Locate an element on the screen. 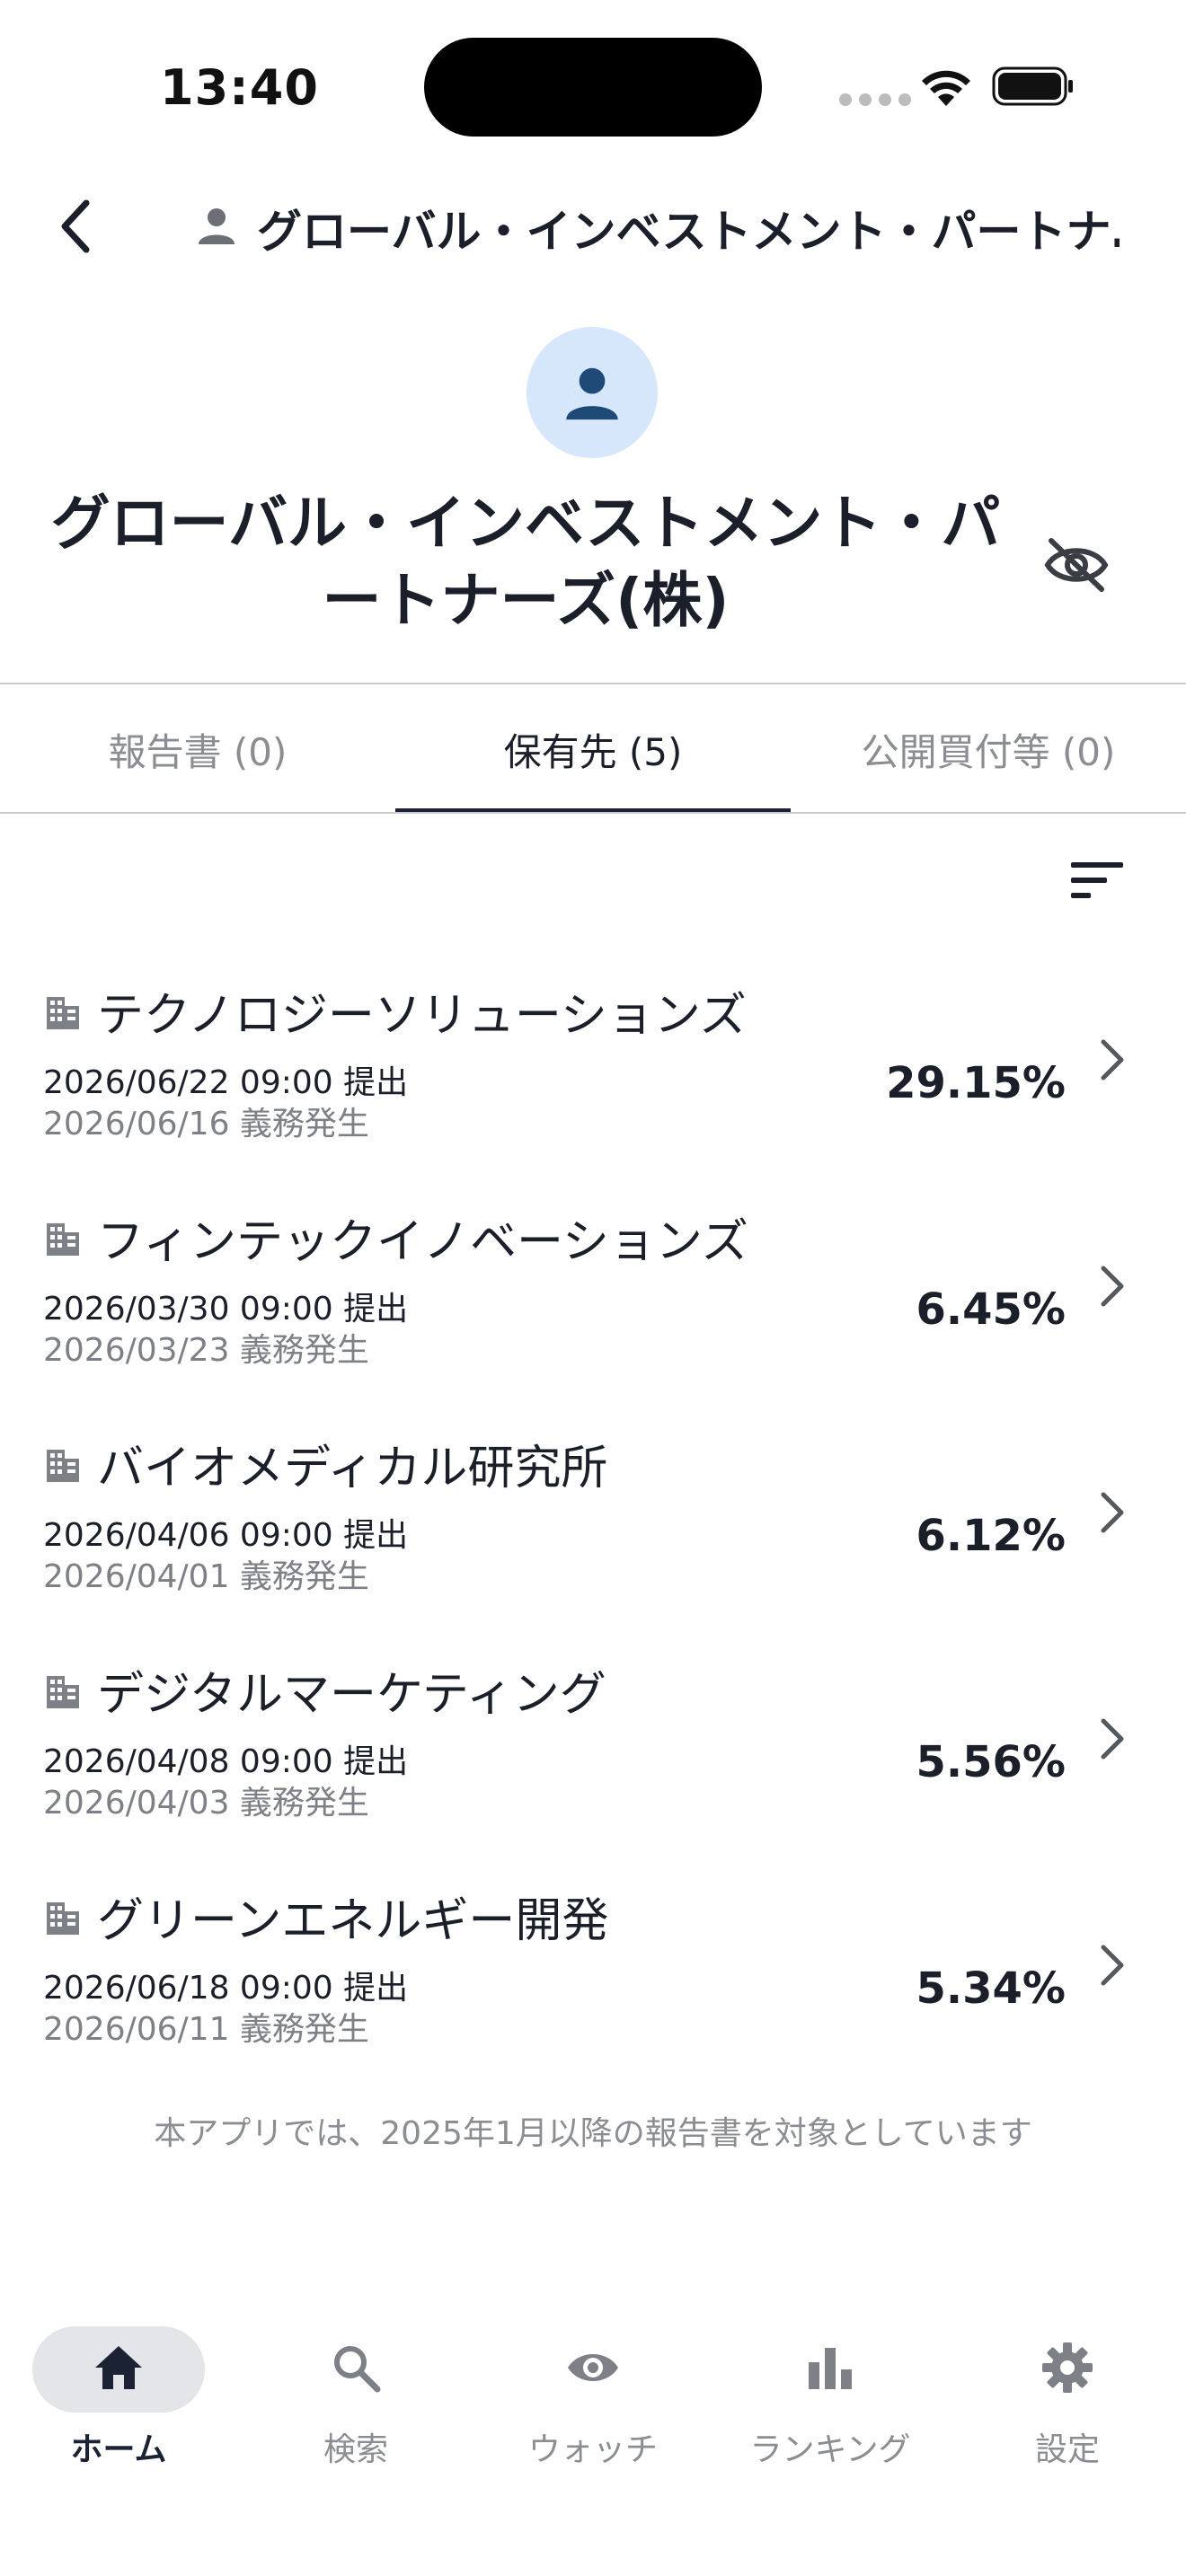  bottom-nav: ホーム 検索 ウォッチ ランキング 設定 is located at coordinates (593, 2400).